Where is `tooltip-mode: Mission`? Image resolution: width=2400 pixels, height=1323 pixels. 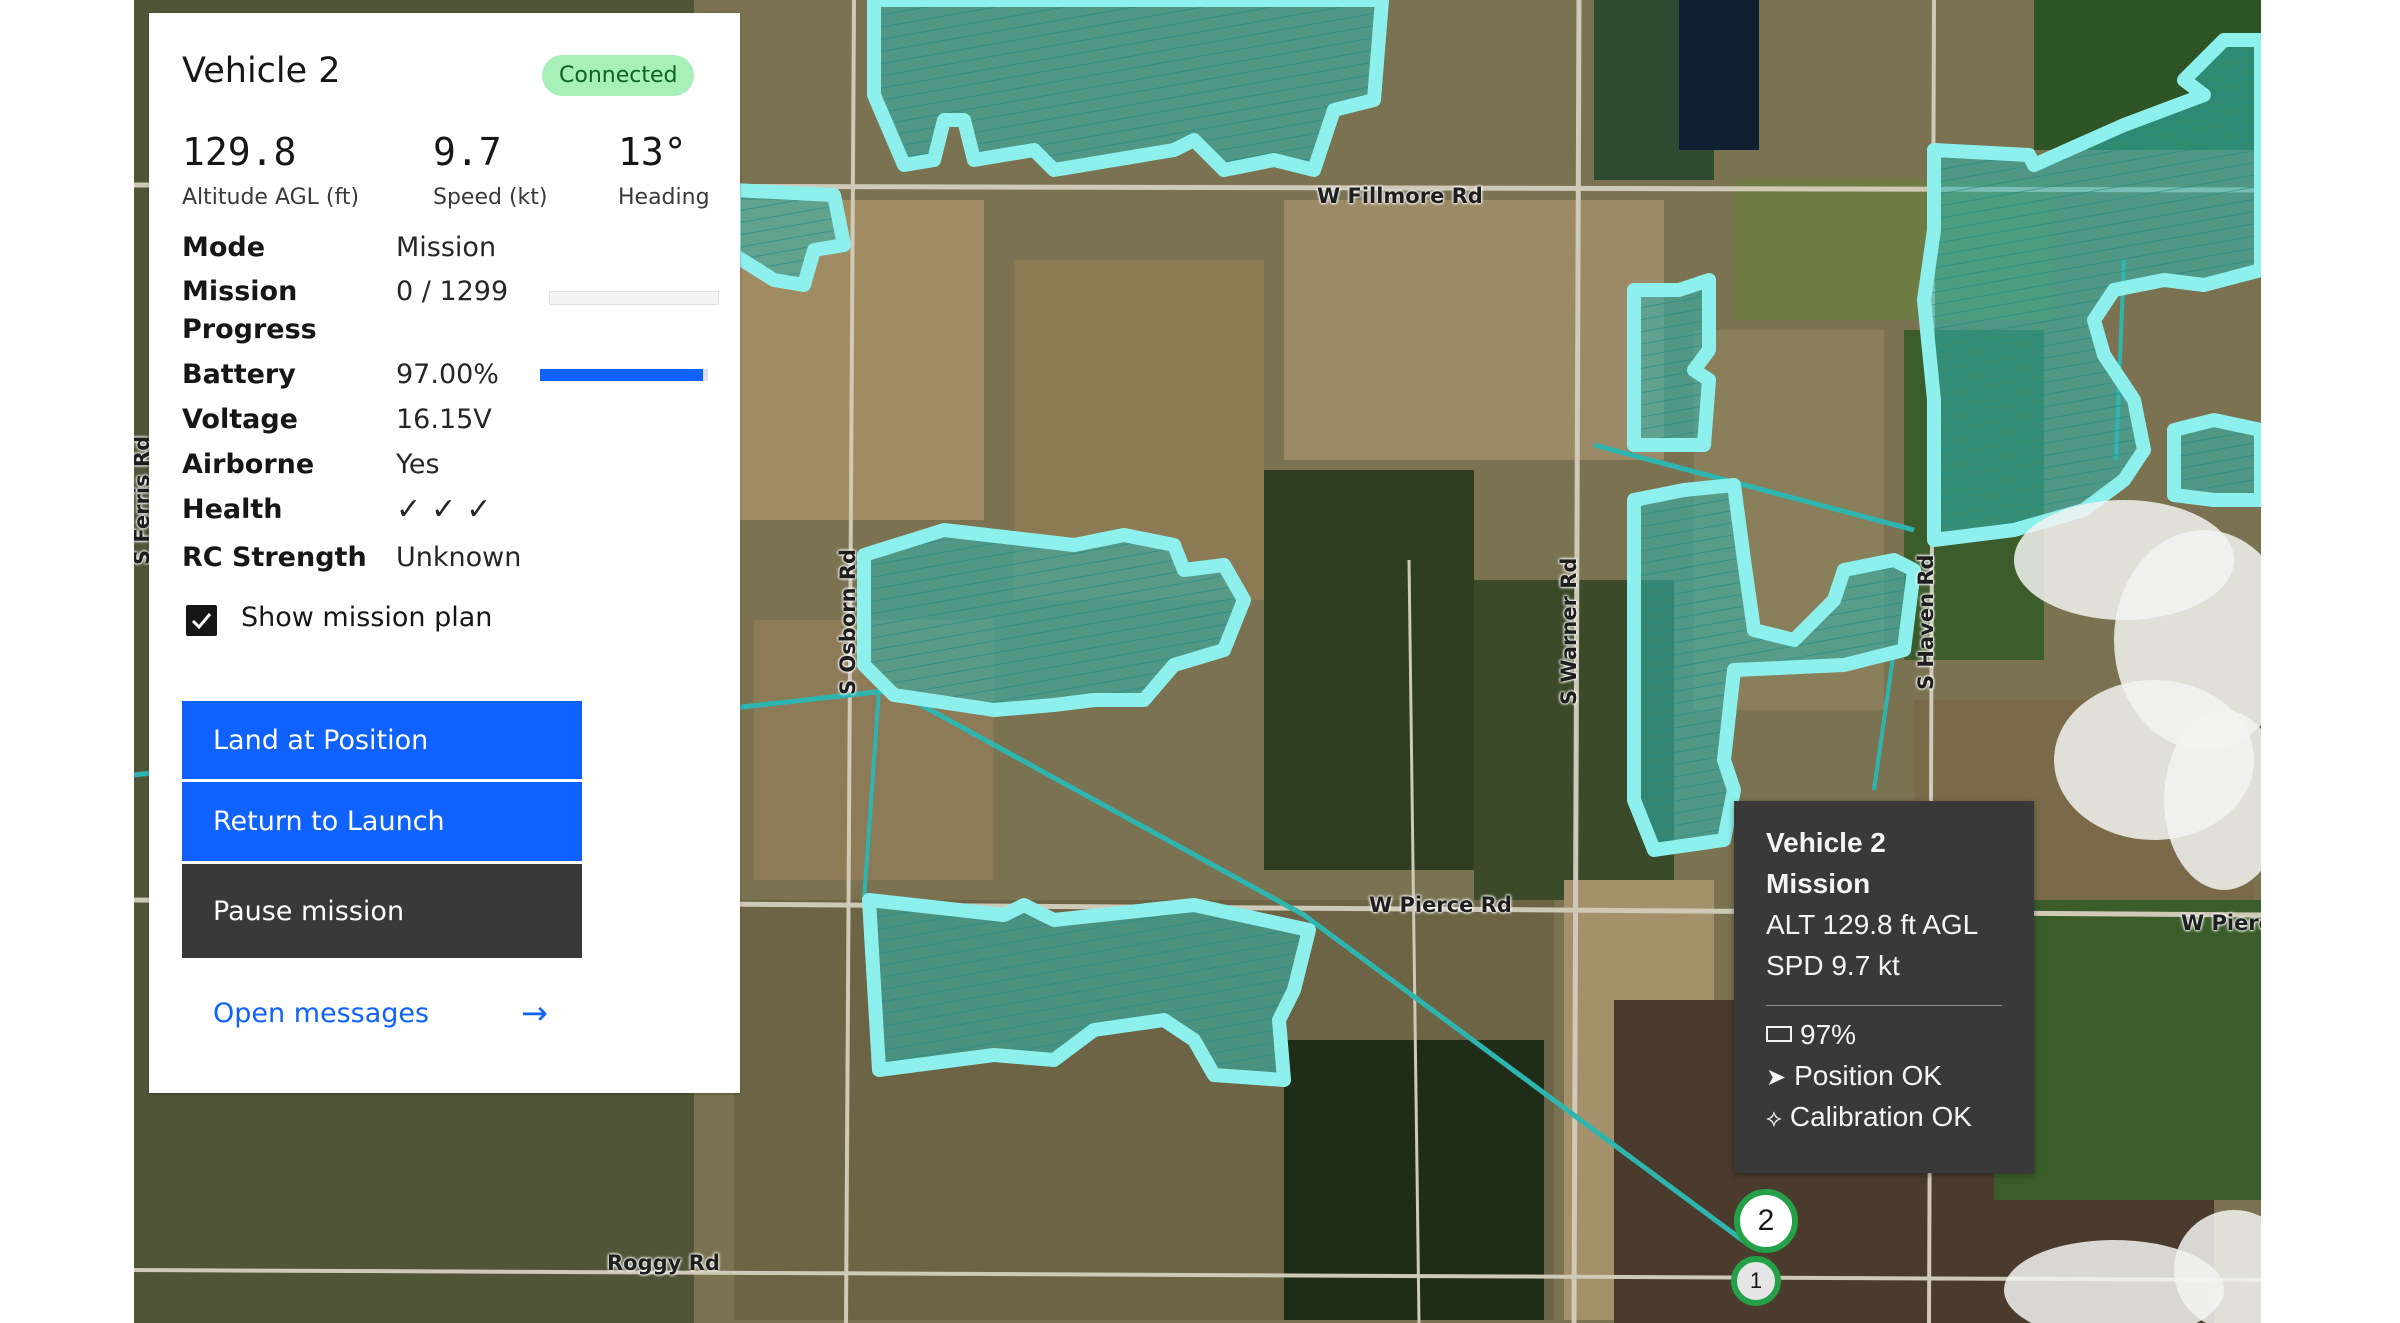 tooltip-mode: Mission is located at coordinates (1818, 883).